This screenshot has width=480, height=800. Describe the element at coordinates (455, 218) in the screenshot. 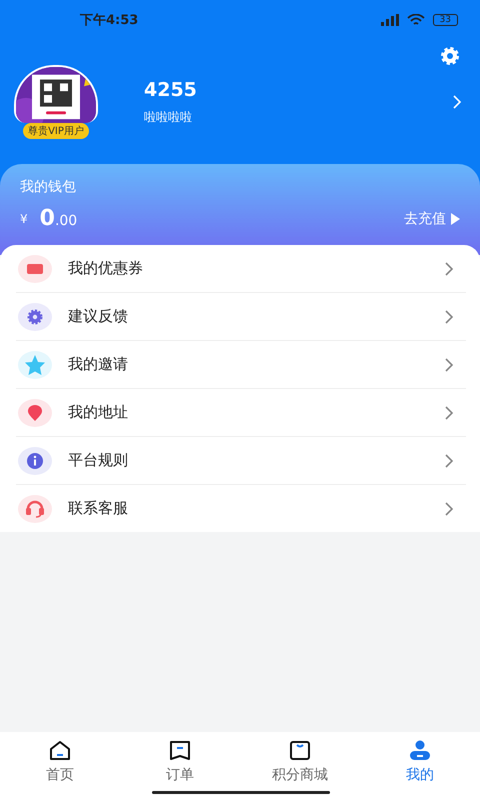

I see `play-triangle-icon` at that location.